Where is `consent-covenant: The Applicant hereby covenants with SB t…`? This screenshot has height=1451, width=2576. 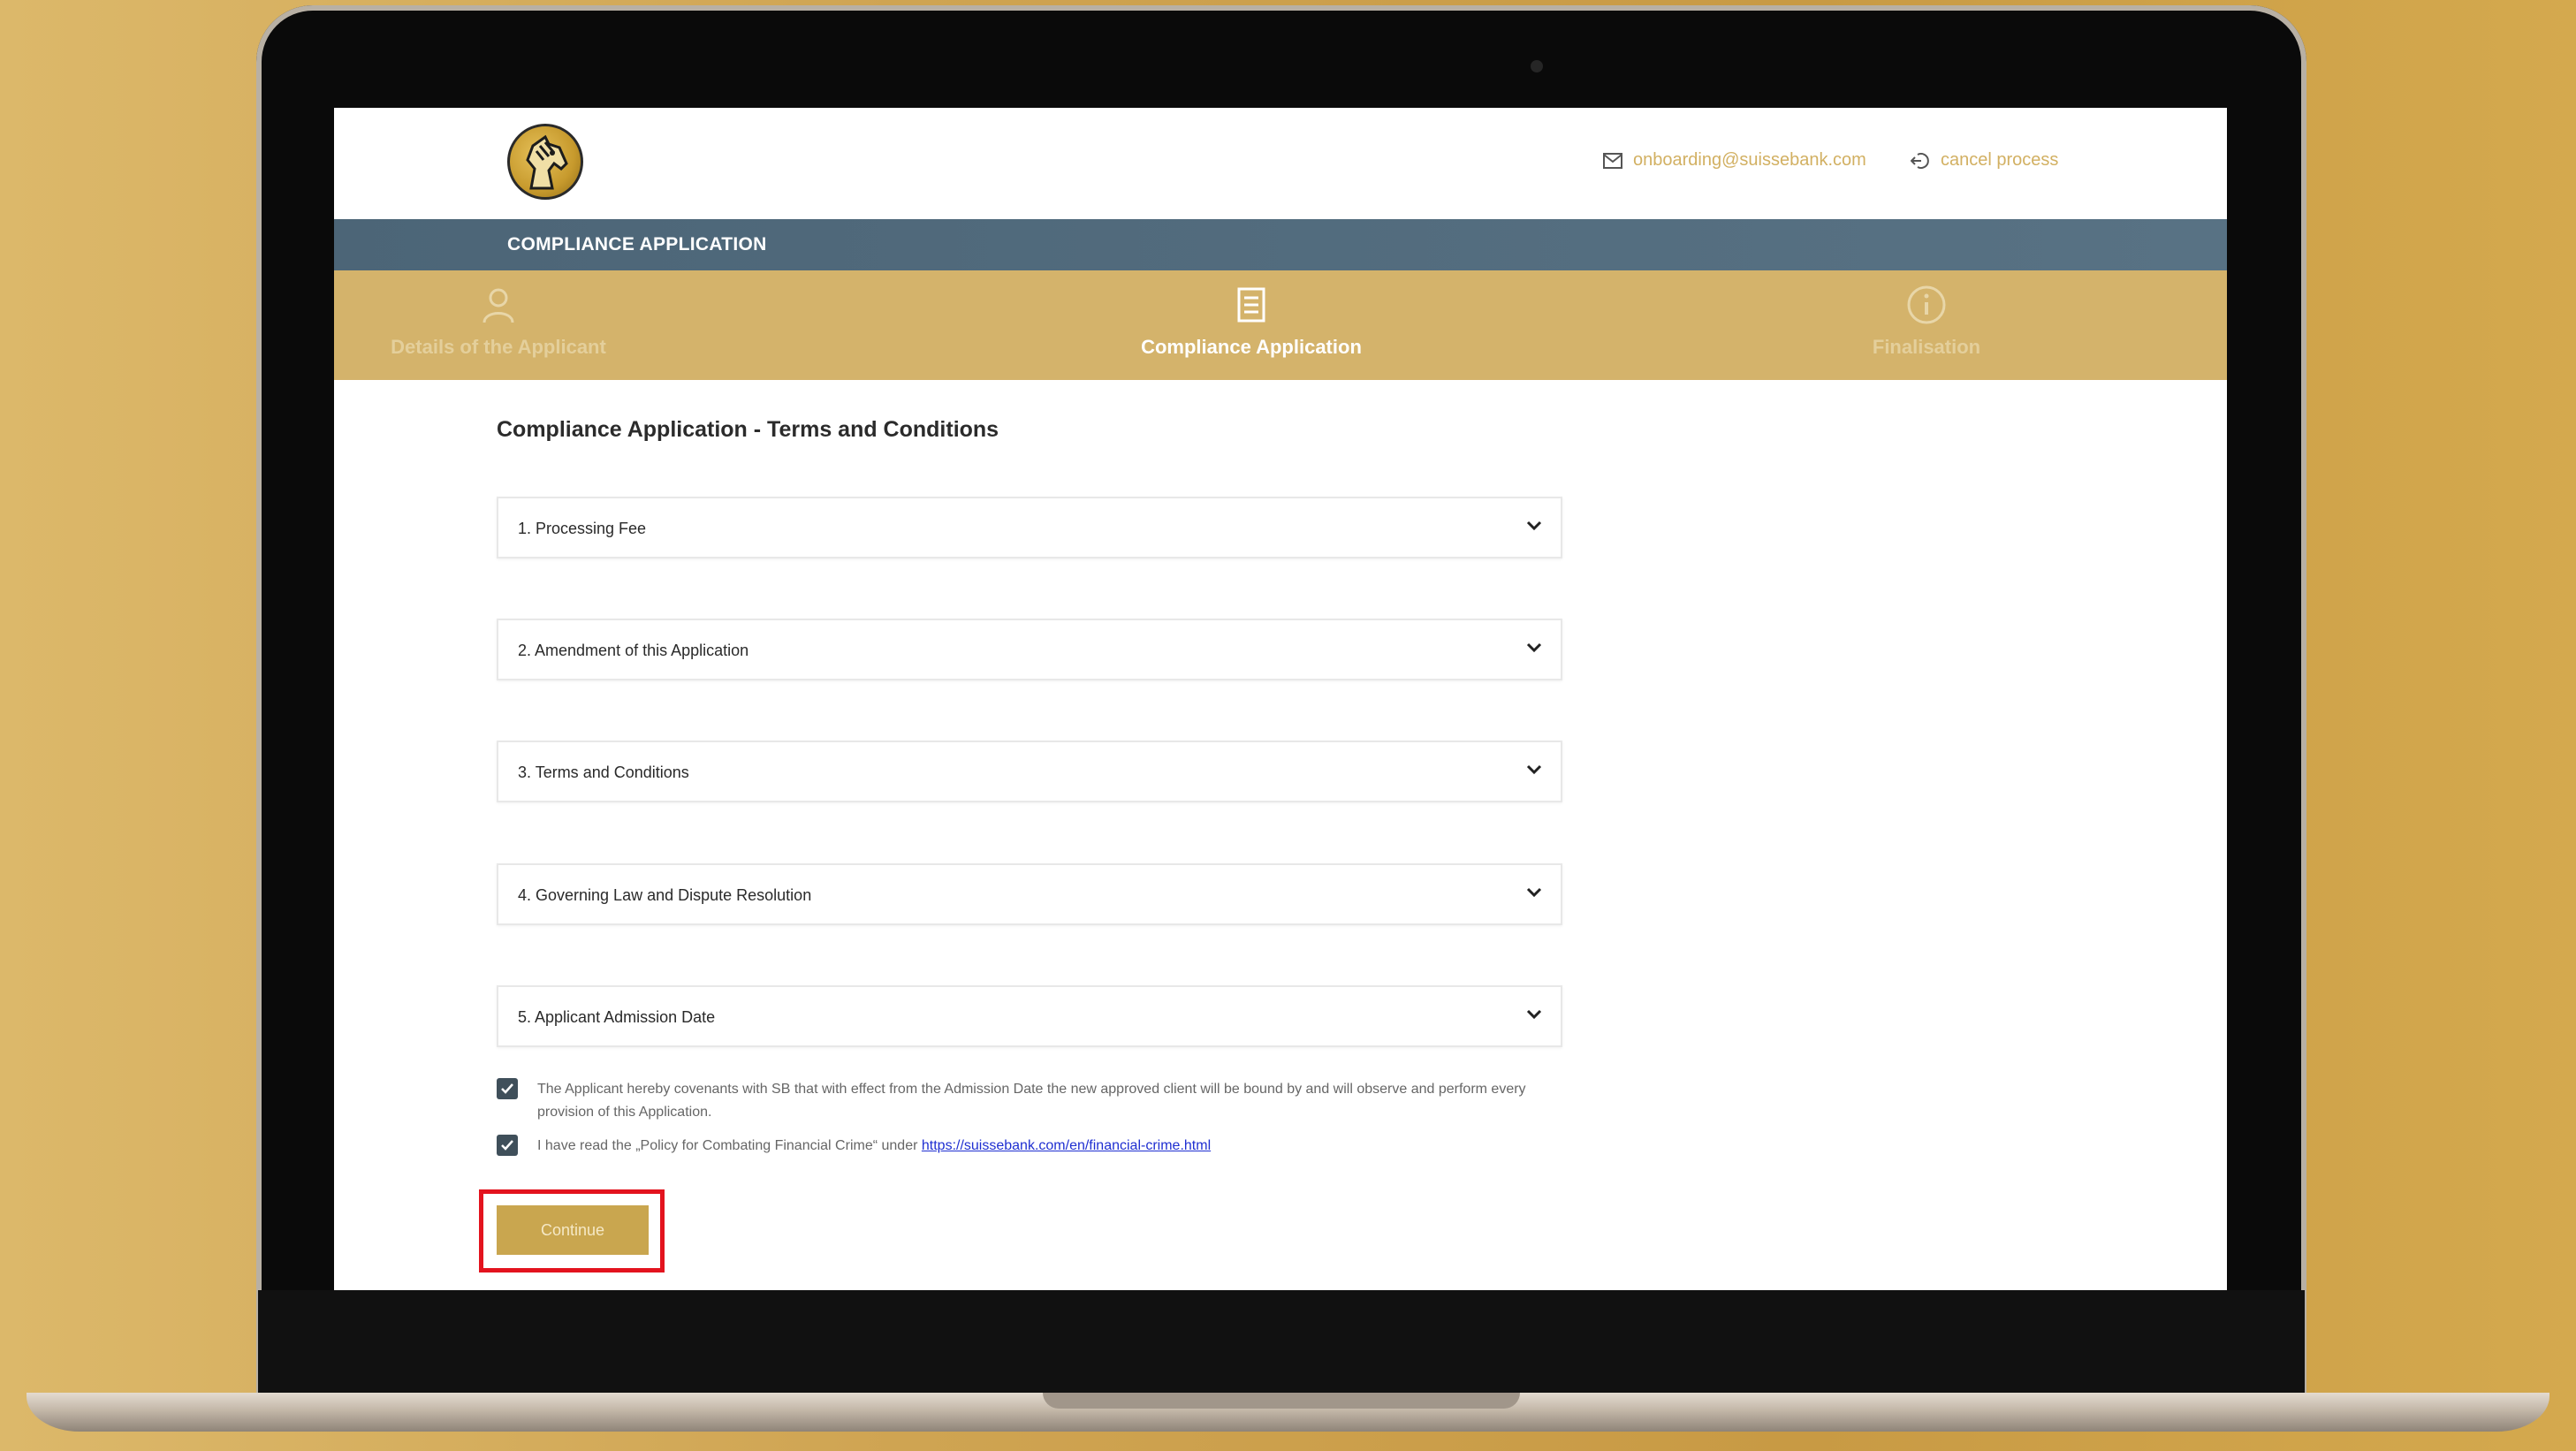
consent-covenant: The Applicant hereby covenants with SB t… is located at coordinates (1017, 1101).